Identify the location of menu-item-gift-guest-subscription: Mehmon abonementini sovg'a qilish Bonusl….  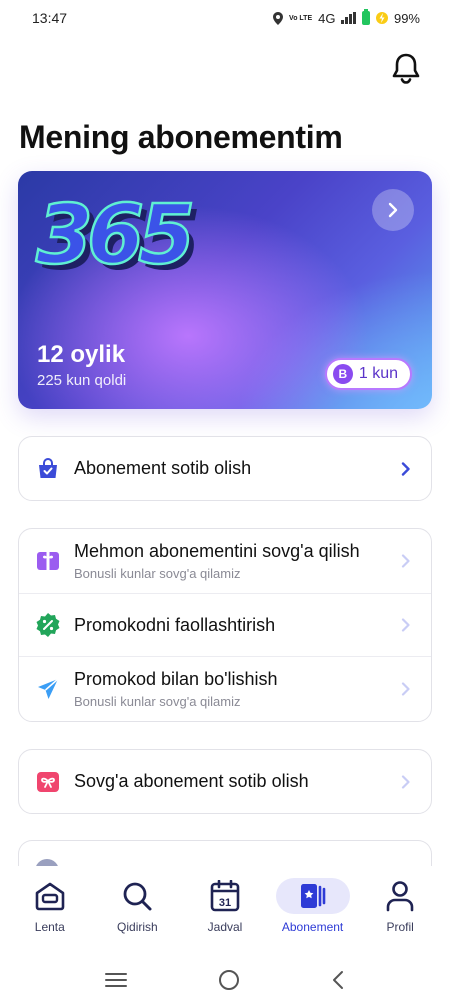
(225, 561).